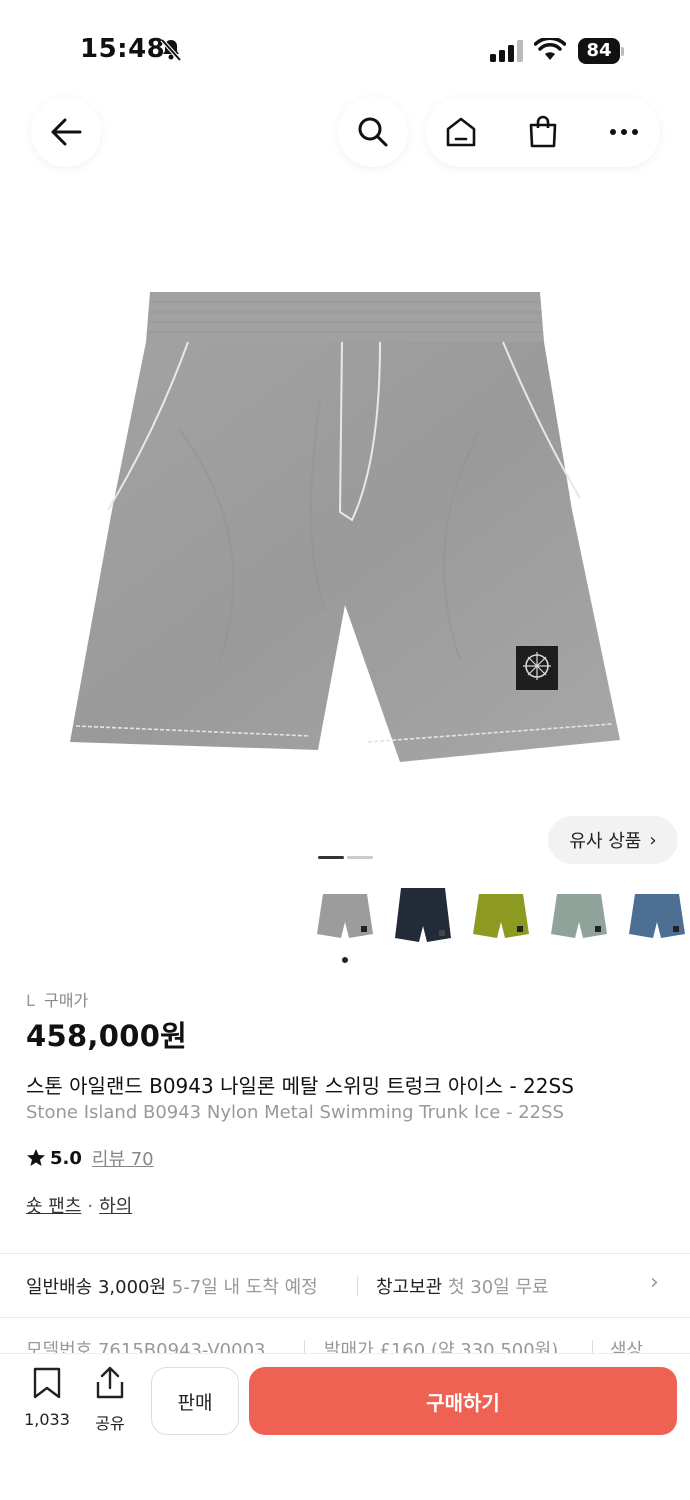  What do you see at coordinates (441, 1347) in the screenshot?
I see `release-price: 발매가 £160 (약 330,500원)` at bounding box center [441, 1347].